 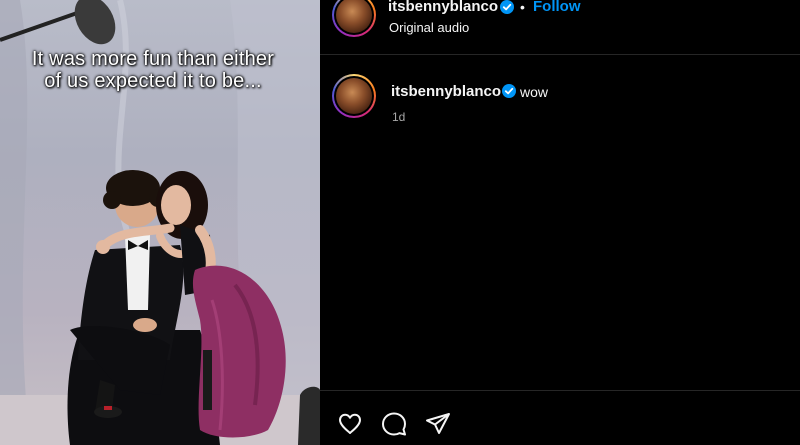 I want to click on author-username: itsbennyblanco, so click(x=443, y=7).